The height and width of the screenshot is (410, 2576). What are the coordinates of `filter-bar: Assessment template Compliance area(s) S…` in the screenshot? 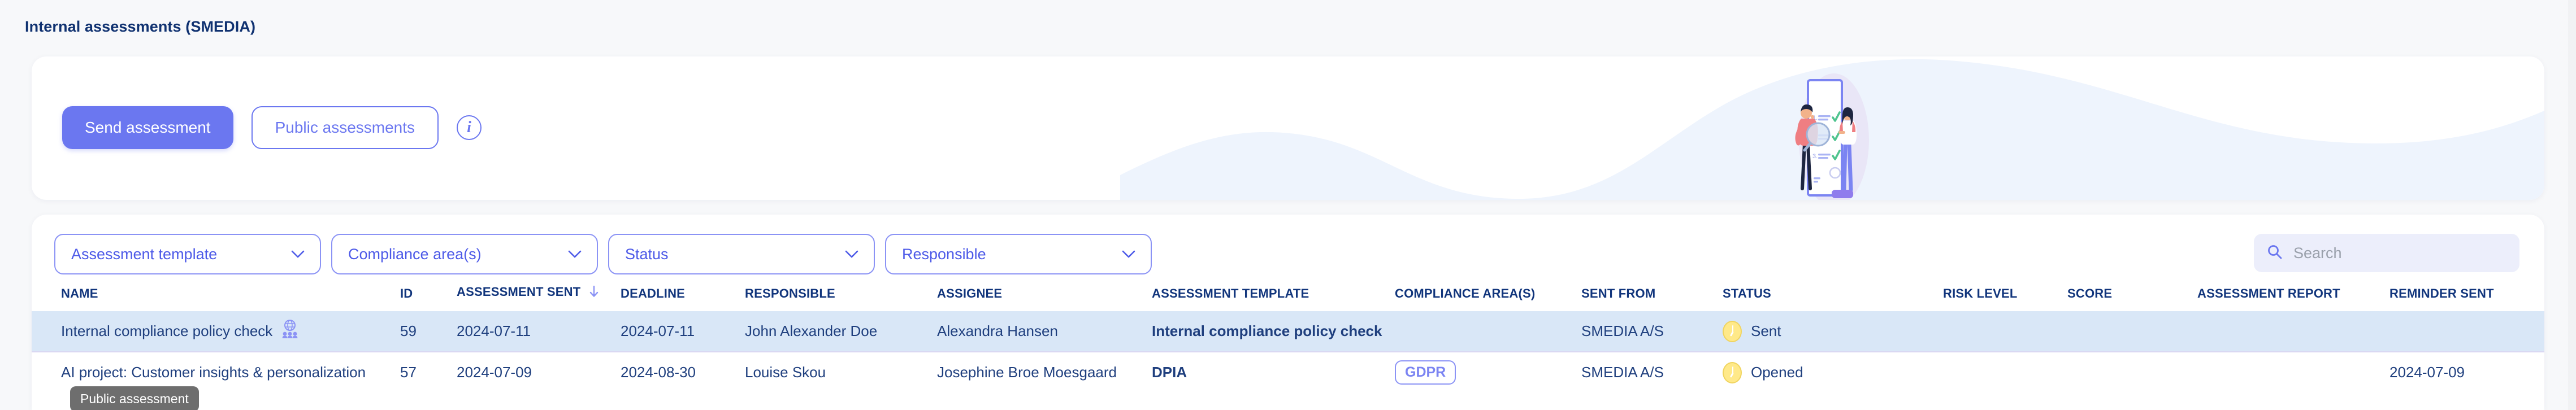 It's located at (603, 254).